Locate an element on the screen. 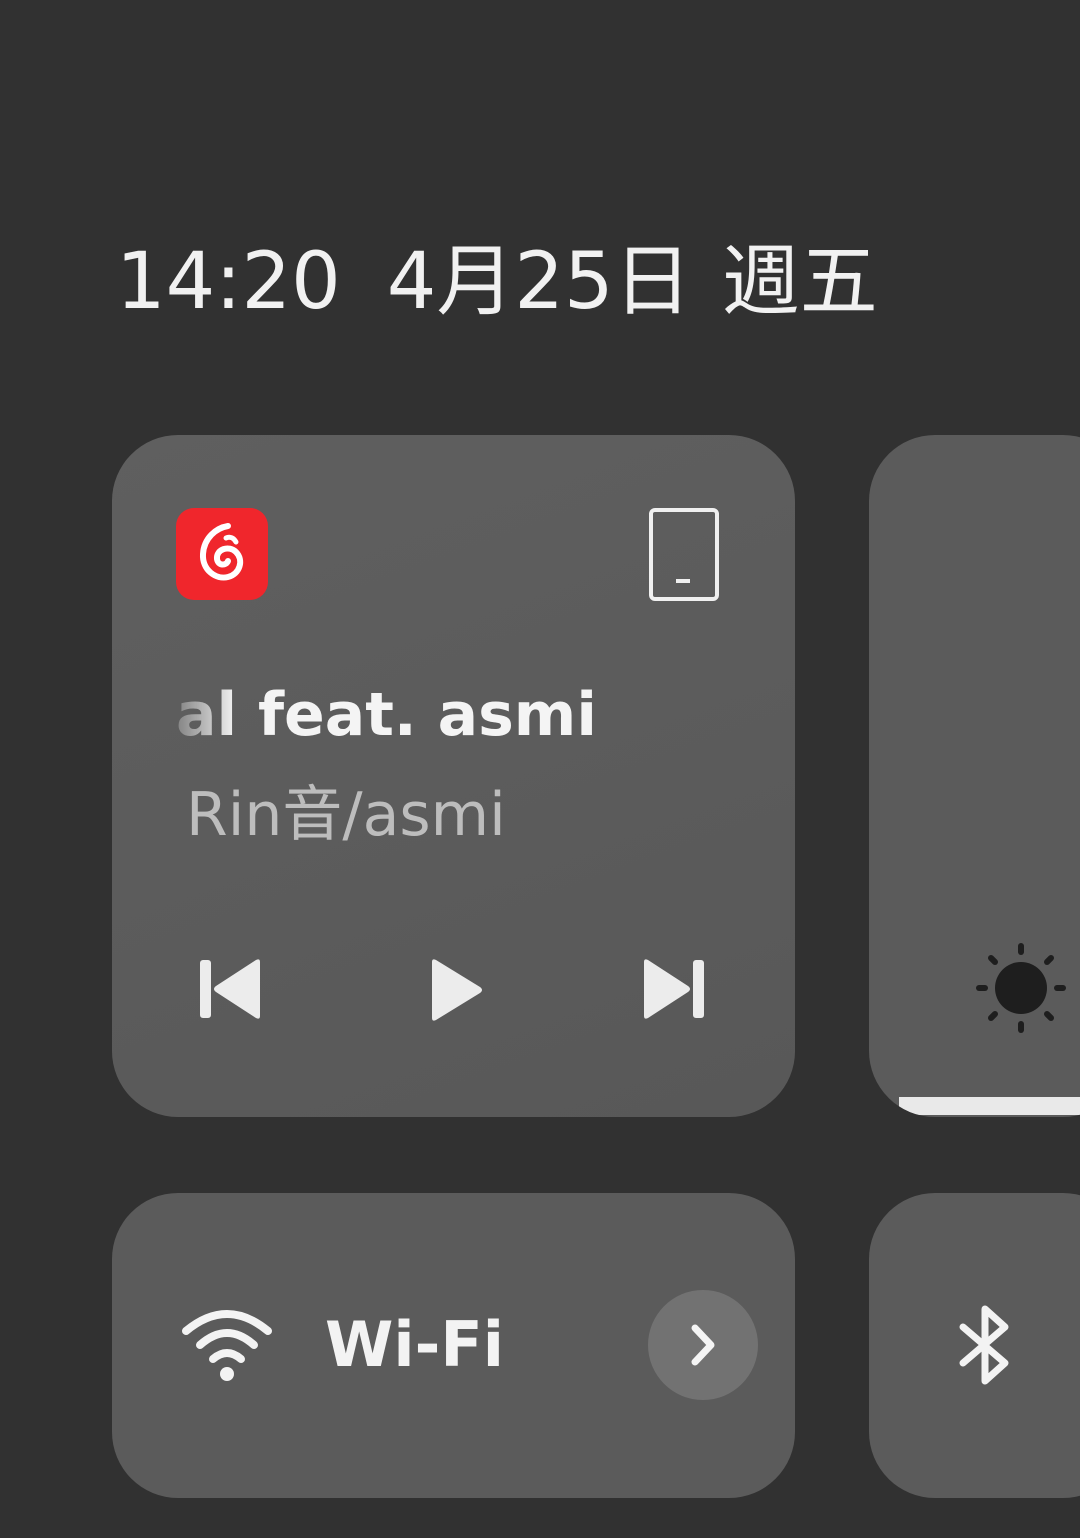 The height and width of the screenshot is (1538, 1080). song-title: al feat. asmi is located at coordinates (386, 715).